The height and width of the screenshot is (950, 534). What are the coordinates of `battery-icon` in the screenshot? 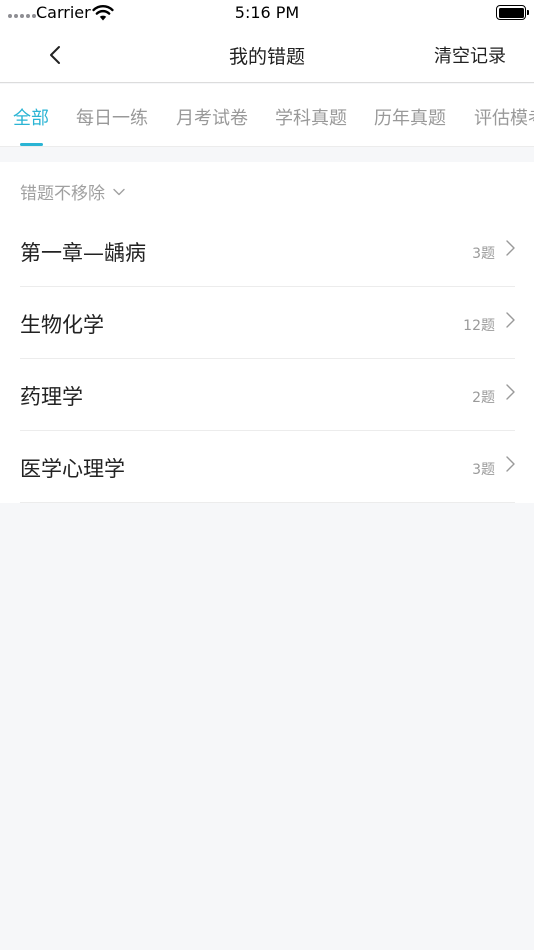 It's located at (512, 12).